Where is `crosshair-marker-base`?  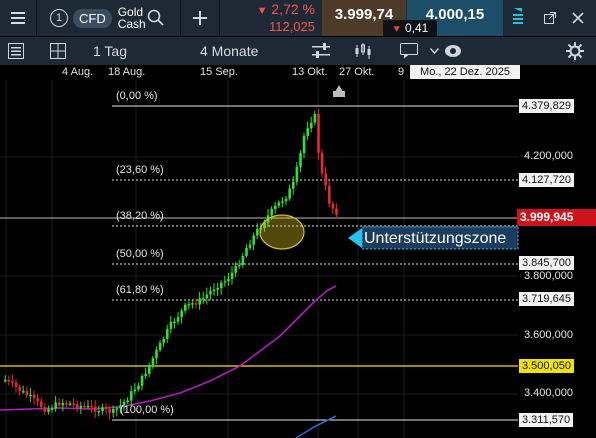 crosshair-marker-base is located at coordinates (339, 94).